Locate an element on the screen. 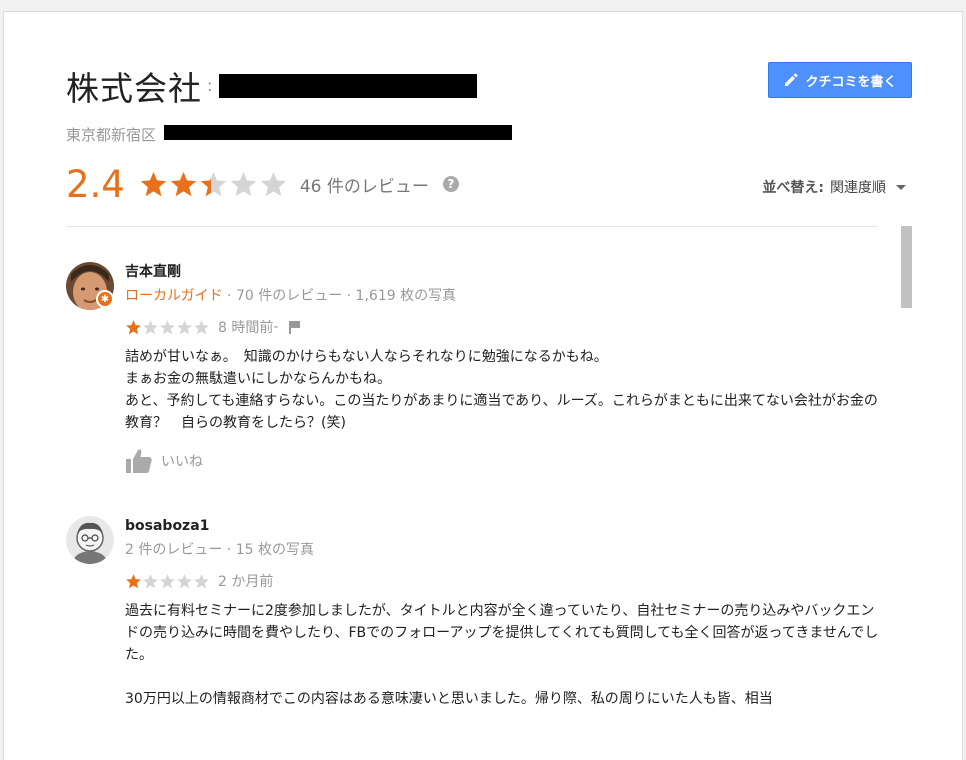 This screenshot has height=760, width=966. pencil-icon is located at coordinates (791, 79).